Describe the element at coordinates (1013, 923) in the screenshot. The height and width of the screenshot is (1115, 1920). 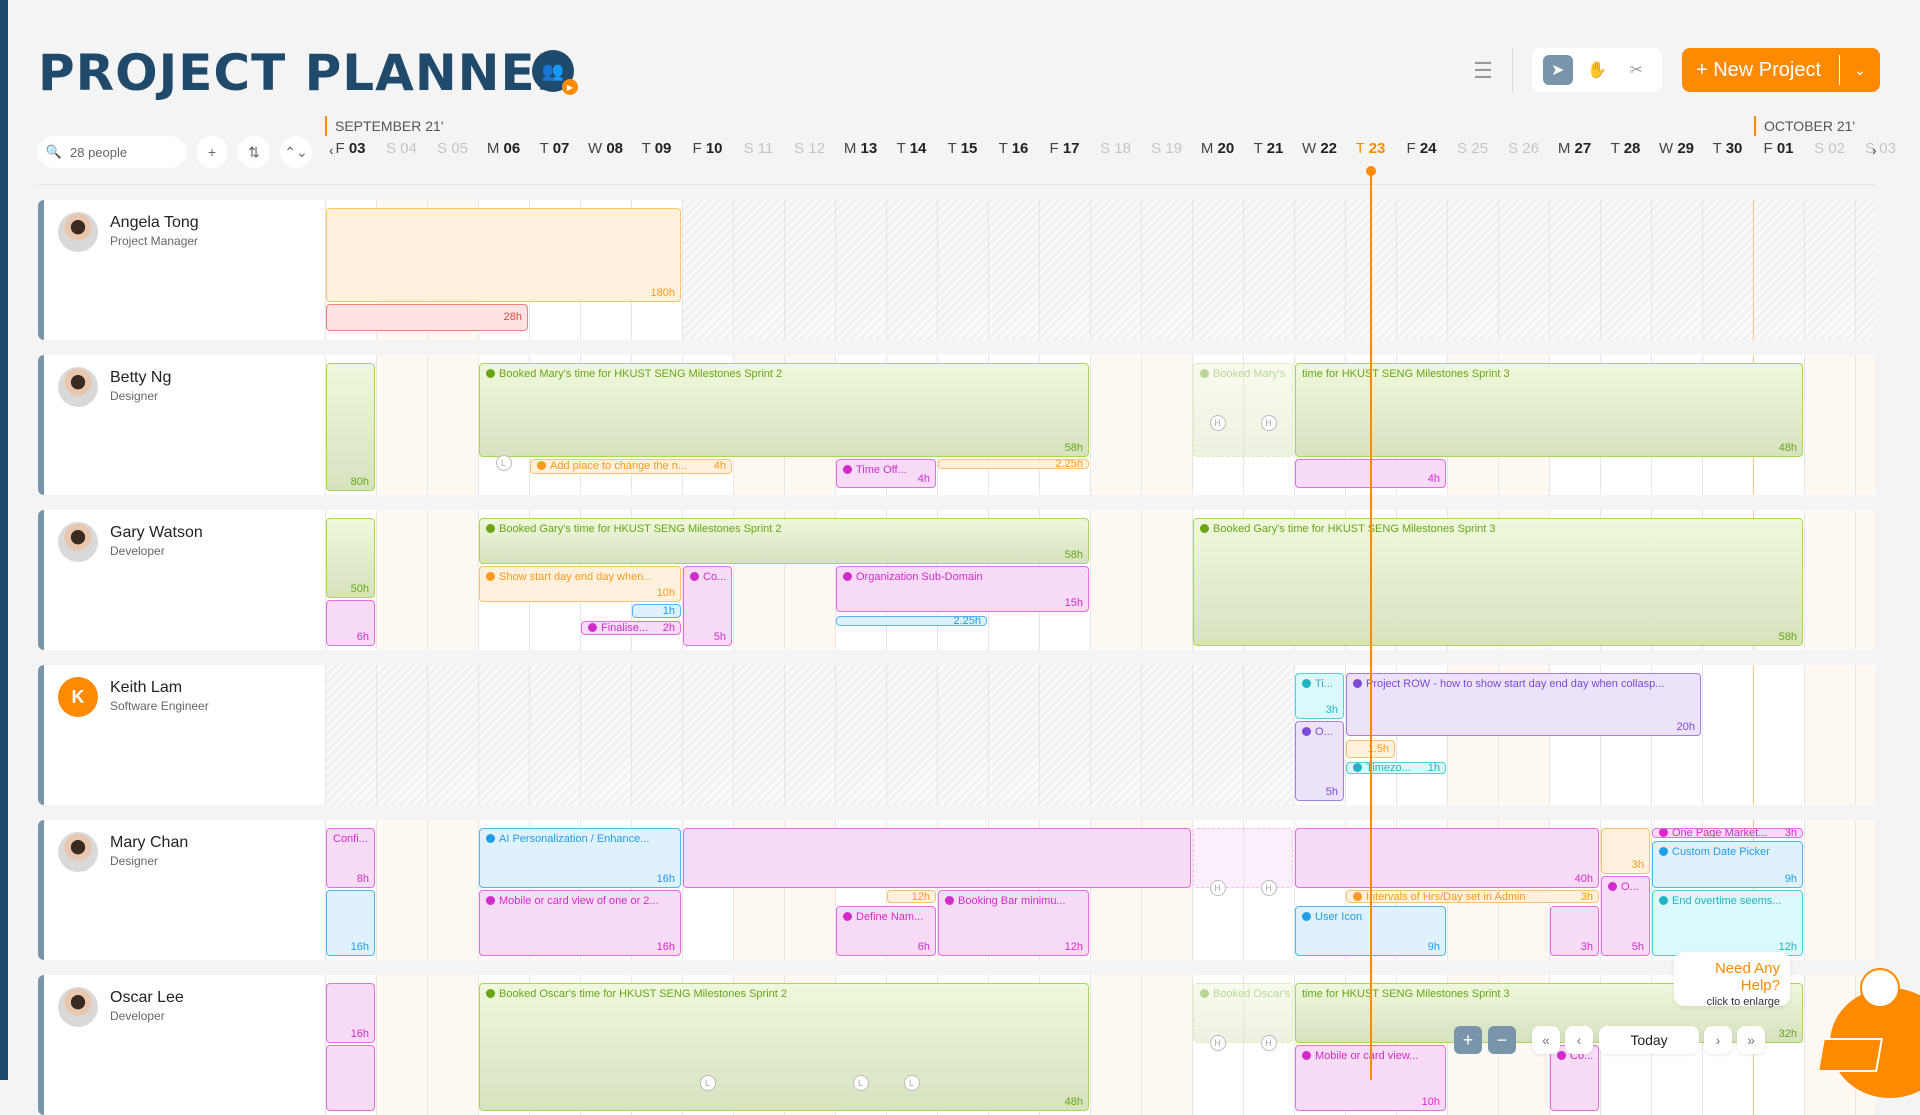
I see `task-bar: Booking Bar minimu... 12h` at that location.